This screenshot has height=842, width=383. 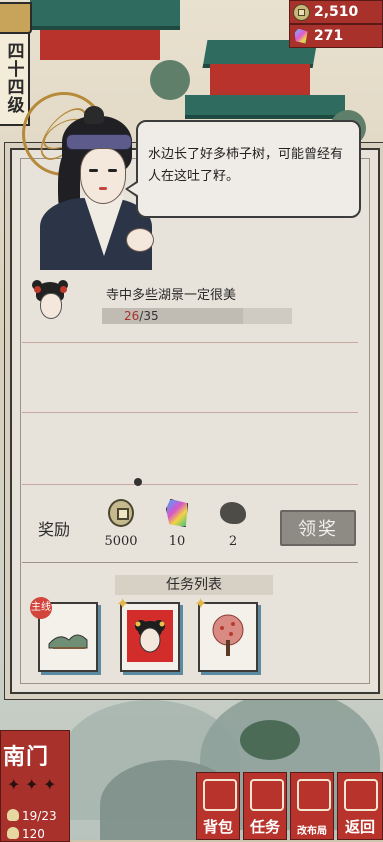 I want to click on dialog-bubble: 水边长了好多柿子树，可能曾经有人在这吐了籽。, so click(x=243, y=169).